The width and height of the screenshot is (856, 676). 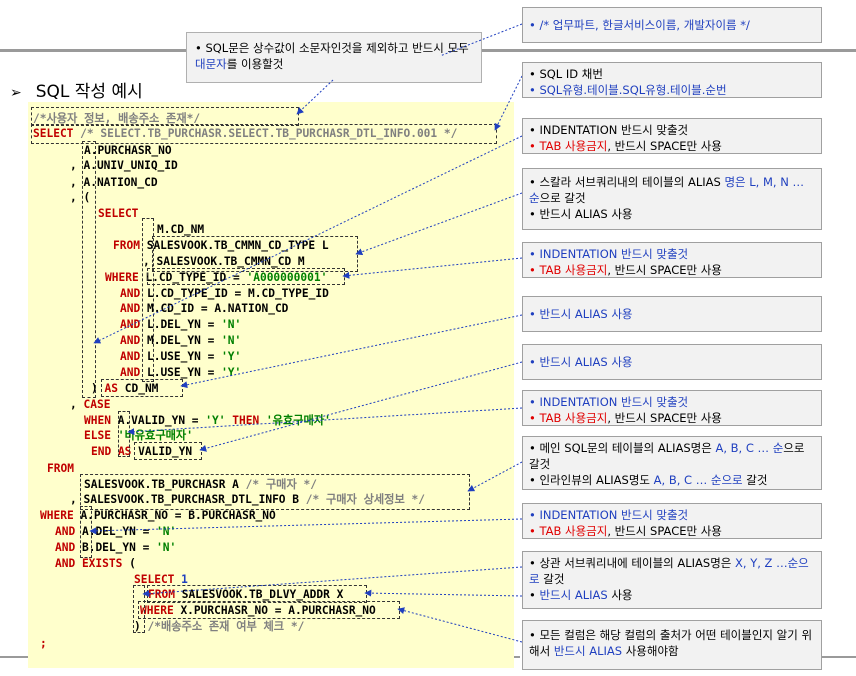 I want to click on callout-text-blue: A, B, C … 순, so click(x=749, y=448).